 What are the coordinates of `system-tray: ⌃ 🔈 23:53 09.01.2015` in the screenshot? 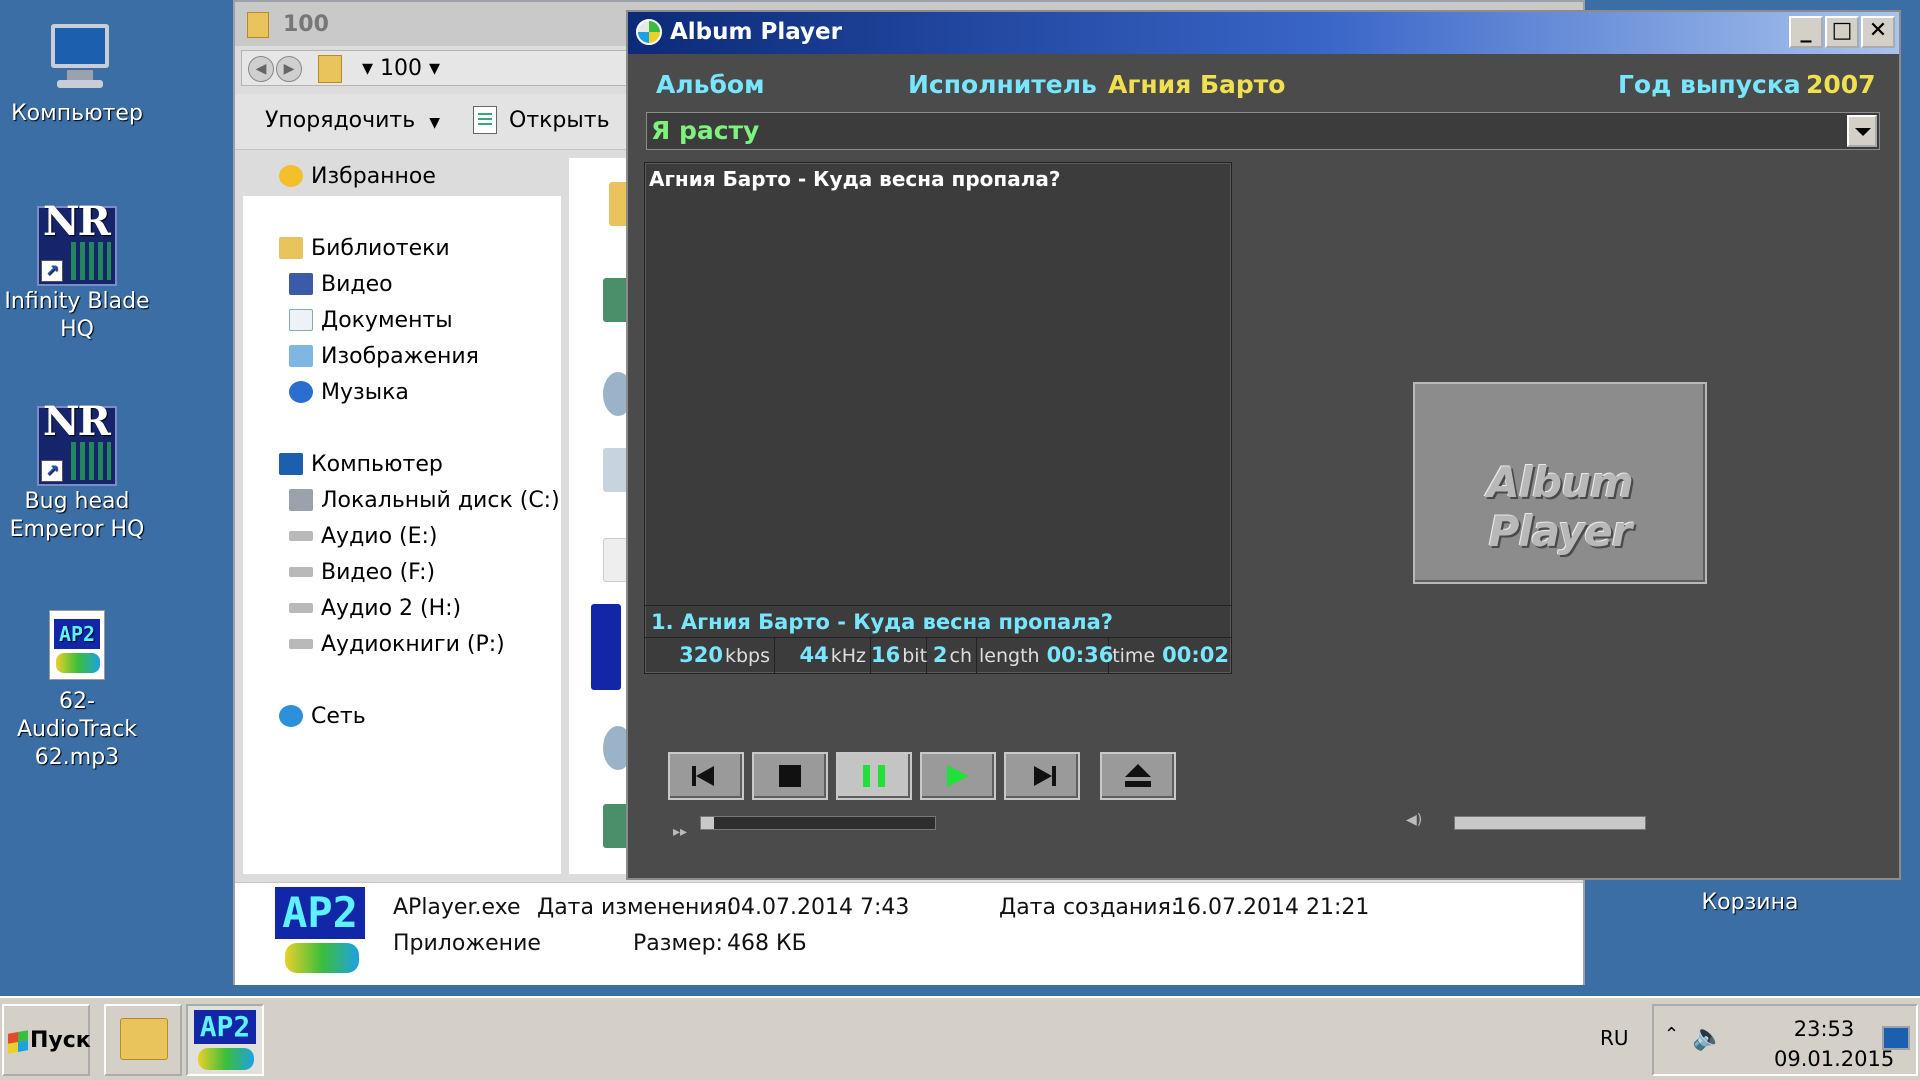 It's located at (1785, 1040).